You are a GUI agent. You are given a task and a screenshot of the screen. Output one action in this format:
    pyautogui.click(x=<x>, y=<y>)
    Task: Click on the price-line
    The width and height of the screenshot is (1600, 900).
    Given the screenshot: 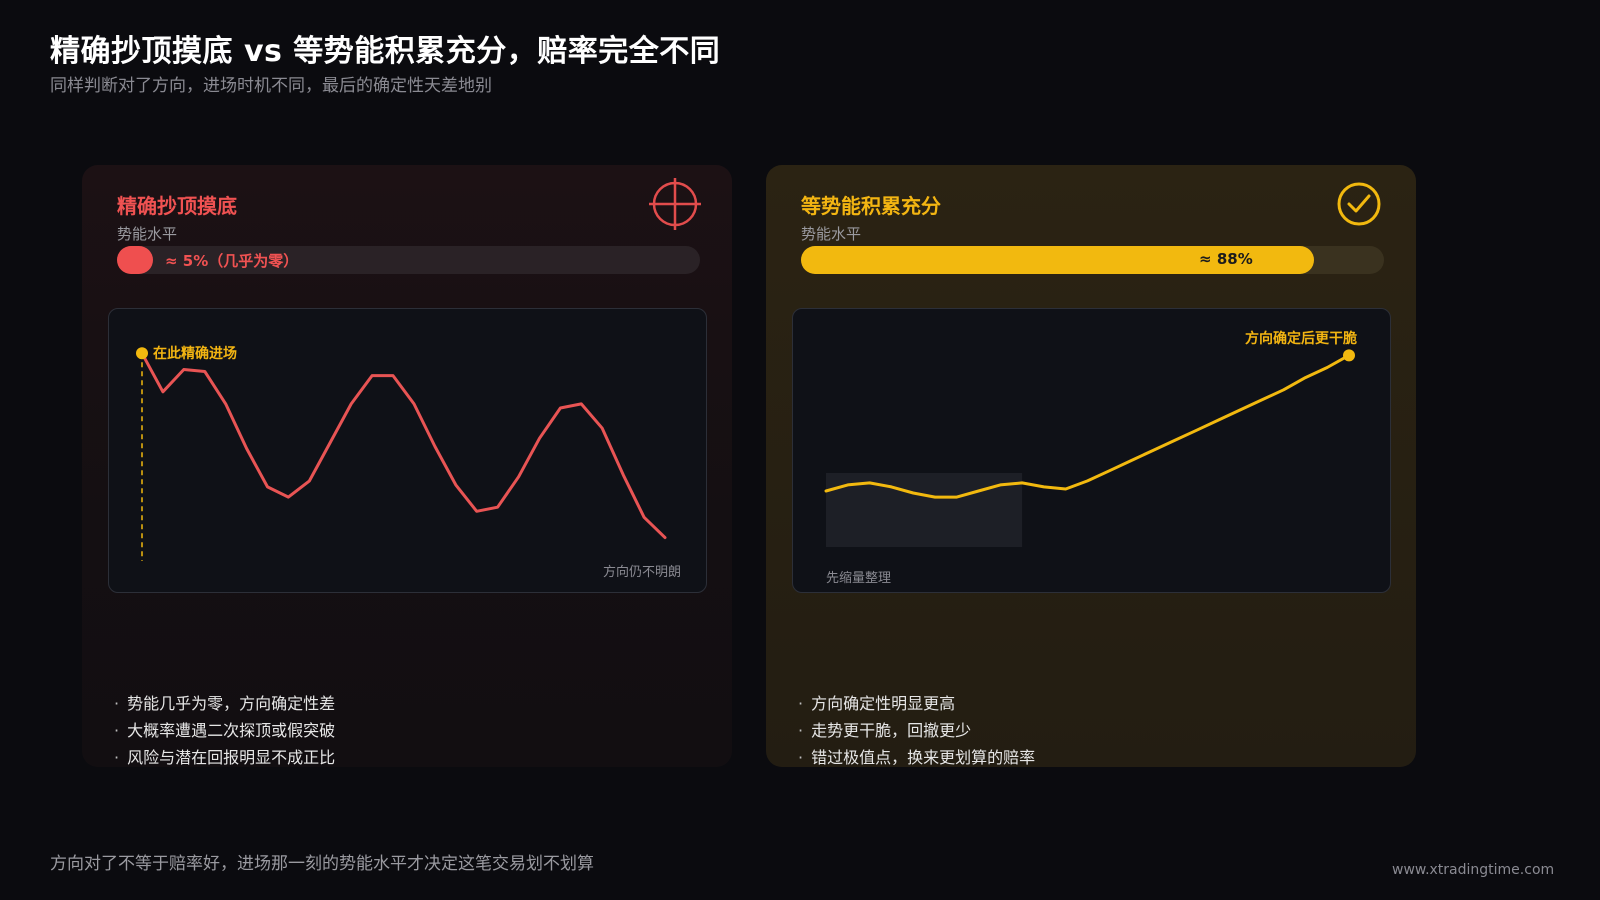 What is the action you would take?
    pyautogui.click(x=403, y=445)
    